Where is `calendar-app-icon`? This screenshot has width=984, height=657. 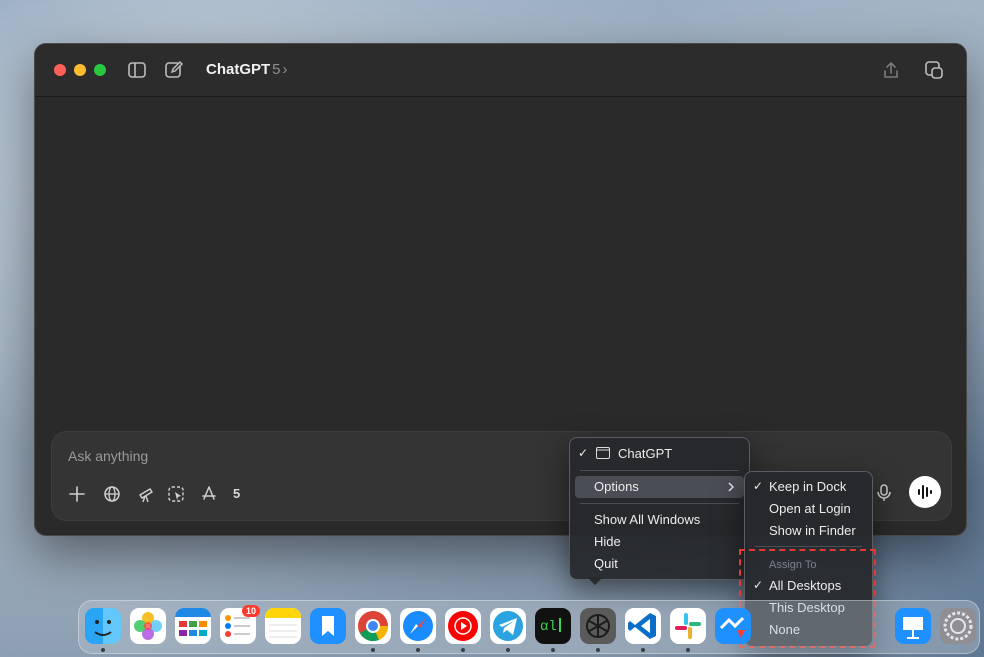 calendar-app-icon is located at coordinates (193, 626).